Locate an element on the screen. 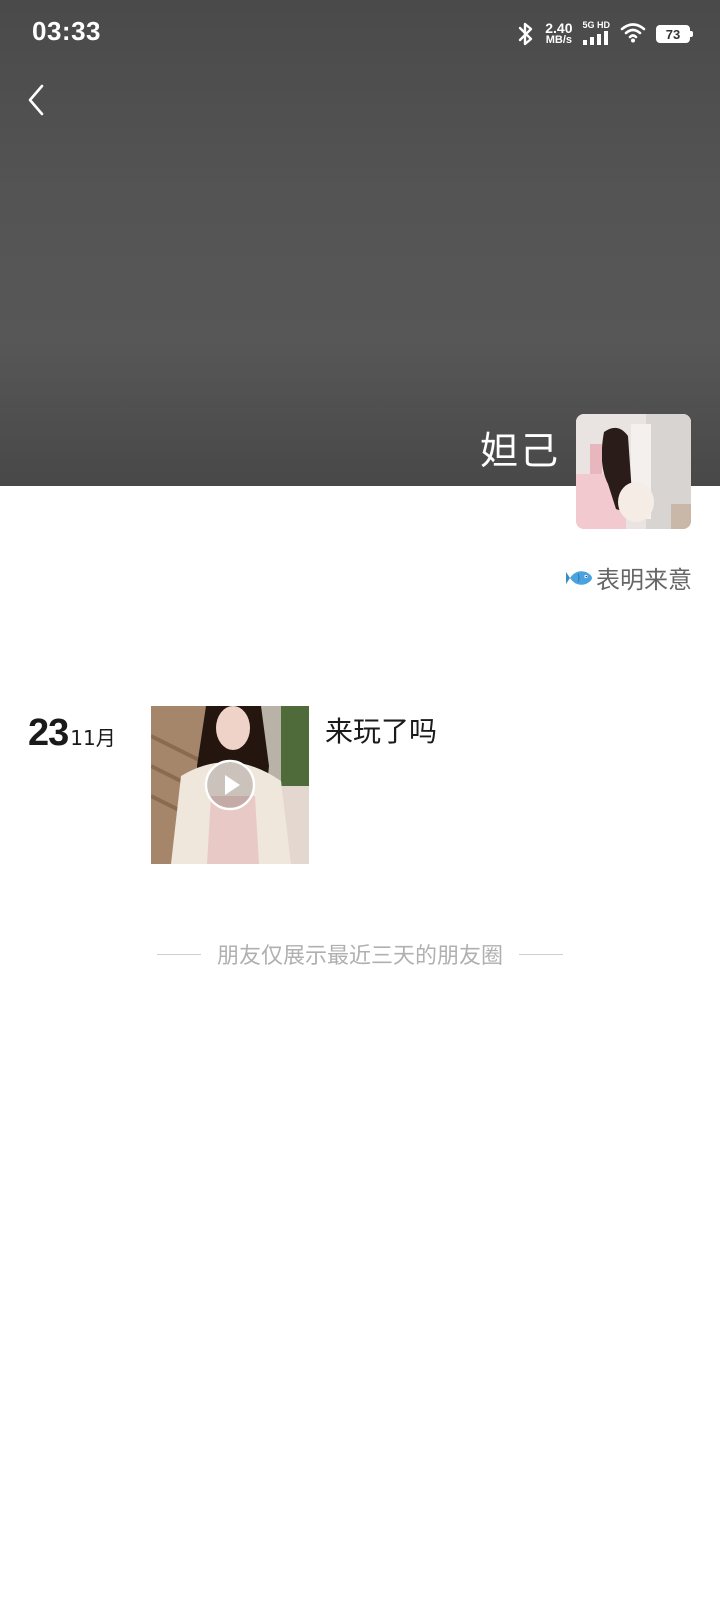  signal-group: 5G HD is located at coordinates (596, 34).